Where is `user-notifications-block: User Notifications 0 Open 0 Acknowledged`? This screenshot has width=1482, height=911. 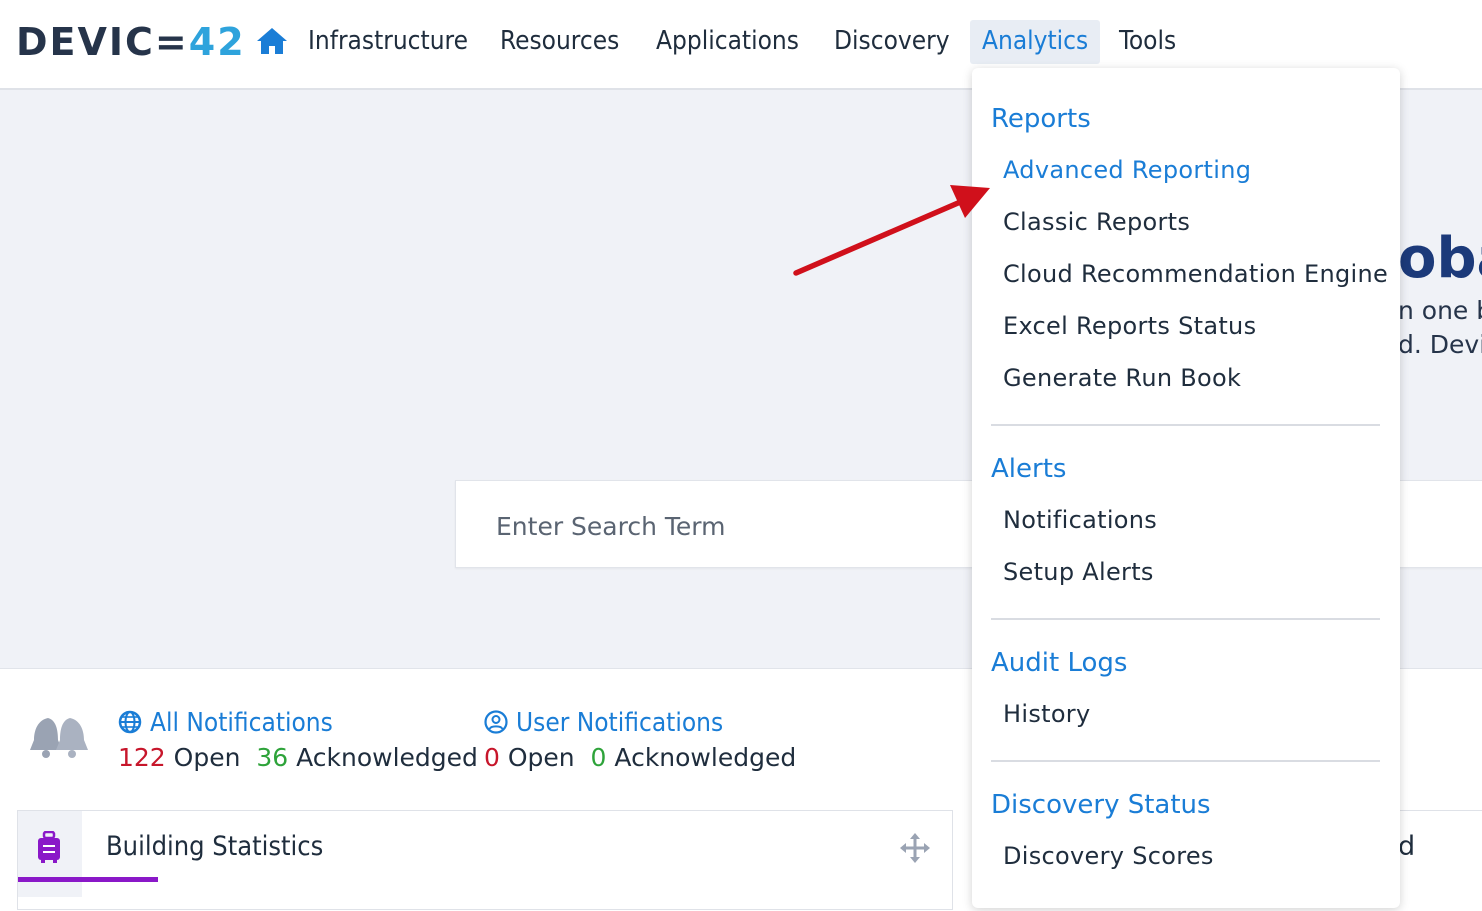 user-notifications-block: User Notifications 0 Open 0 Acknowledged is located at coordinates (640, 741).